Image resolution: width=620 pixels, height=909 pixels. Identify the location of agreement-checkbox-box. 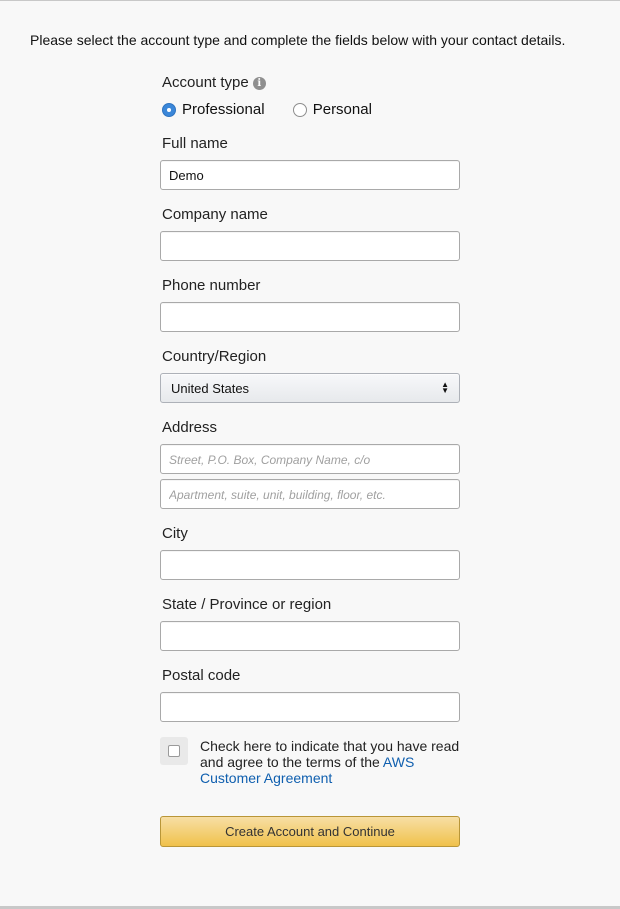
(174, 751).